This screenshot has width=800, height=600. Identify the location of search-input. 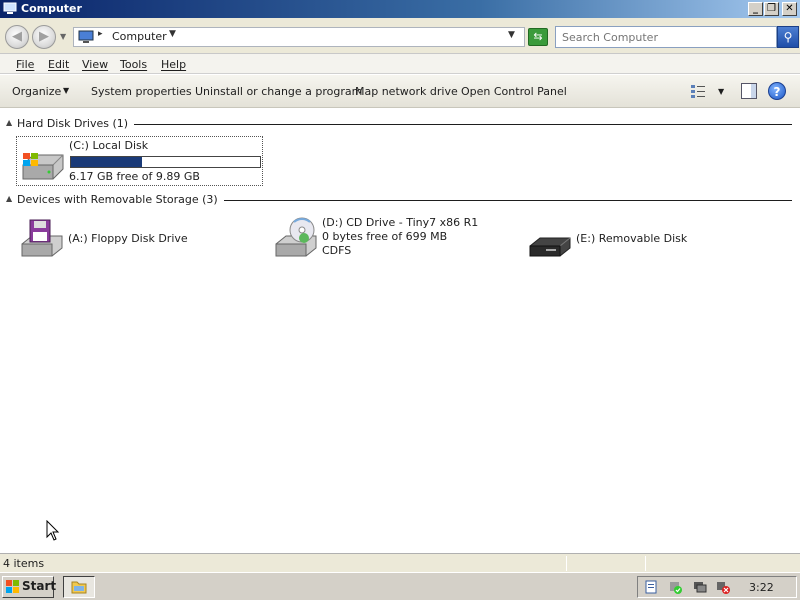
(666, 37).